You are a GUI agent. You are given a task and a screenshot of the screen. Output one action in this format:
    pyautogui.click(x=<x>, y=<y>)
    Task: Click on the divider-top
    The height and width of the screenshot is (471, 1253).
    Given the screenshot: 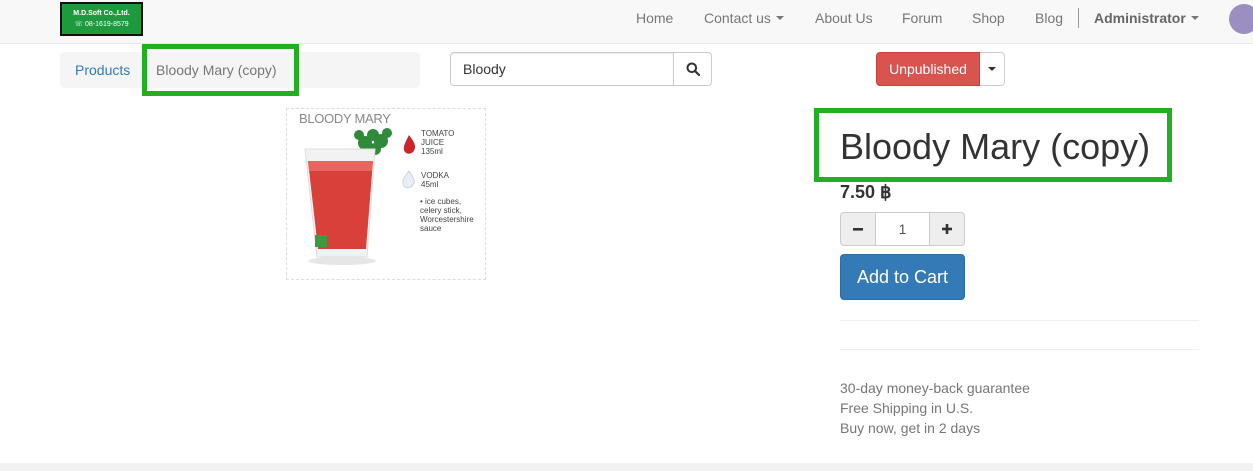 What is the action you would take?
    pyautogui.click(x=1019, y=320)
    